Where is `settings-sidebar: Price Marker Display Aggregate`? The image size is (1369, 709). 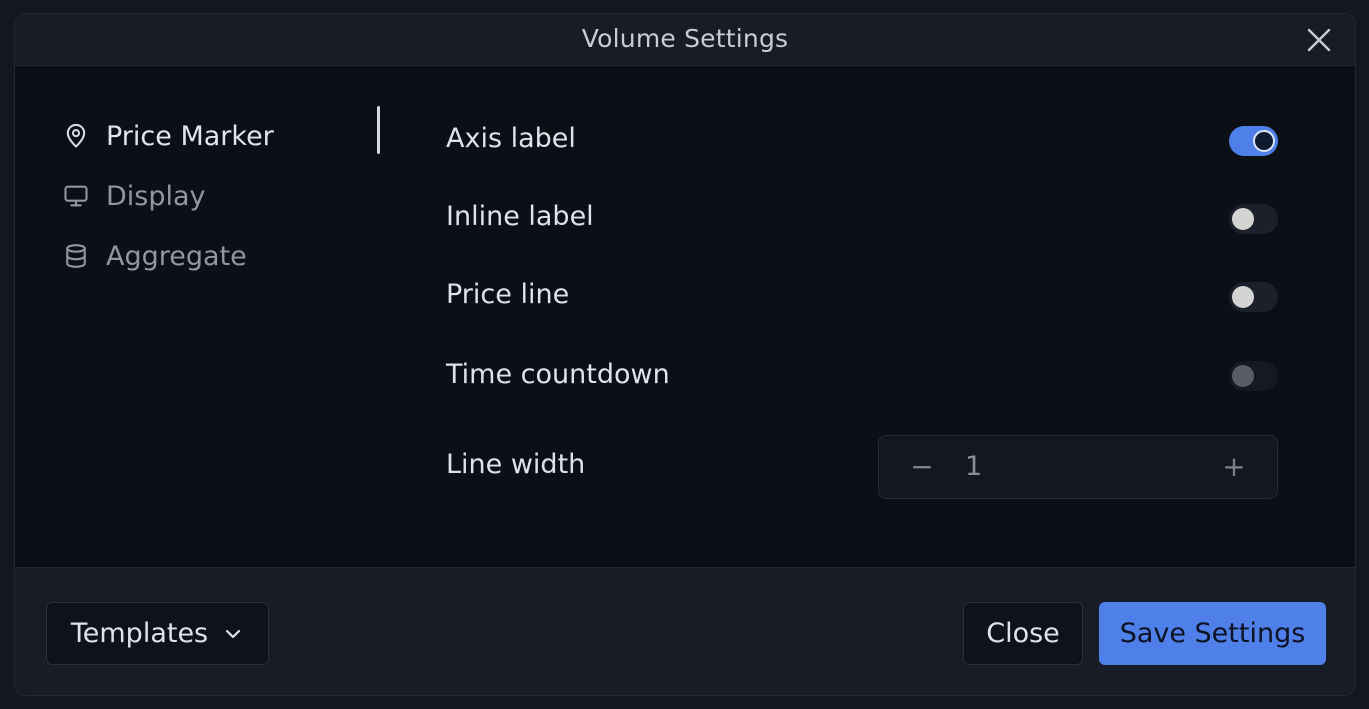 settings-sidebar: Price Marker Display Aggregate is located at coordinates (221, 196).